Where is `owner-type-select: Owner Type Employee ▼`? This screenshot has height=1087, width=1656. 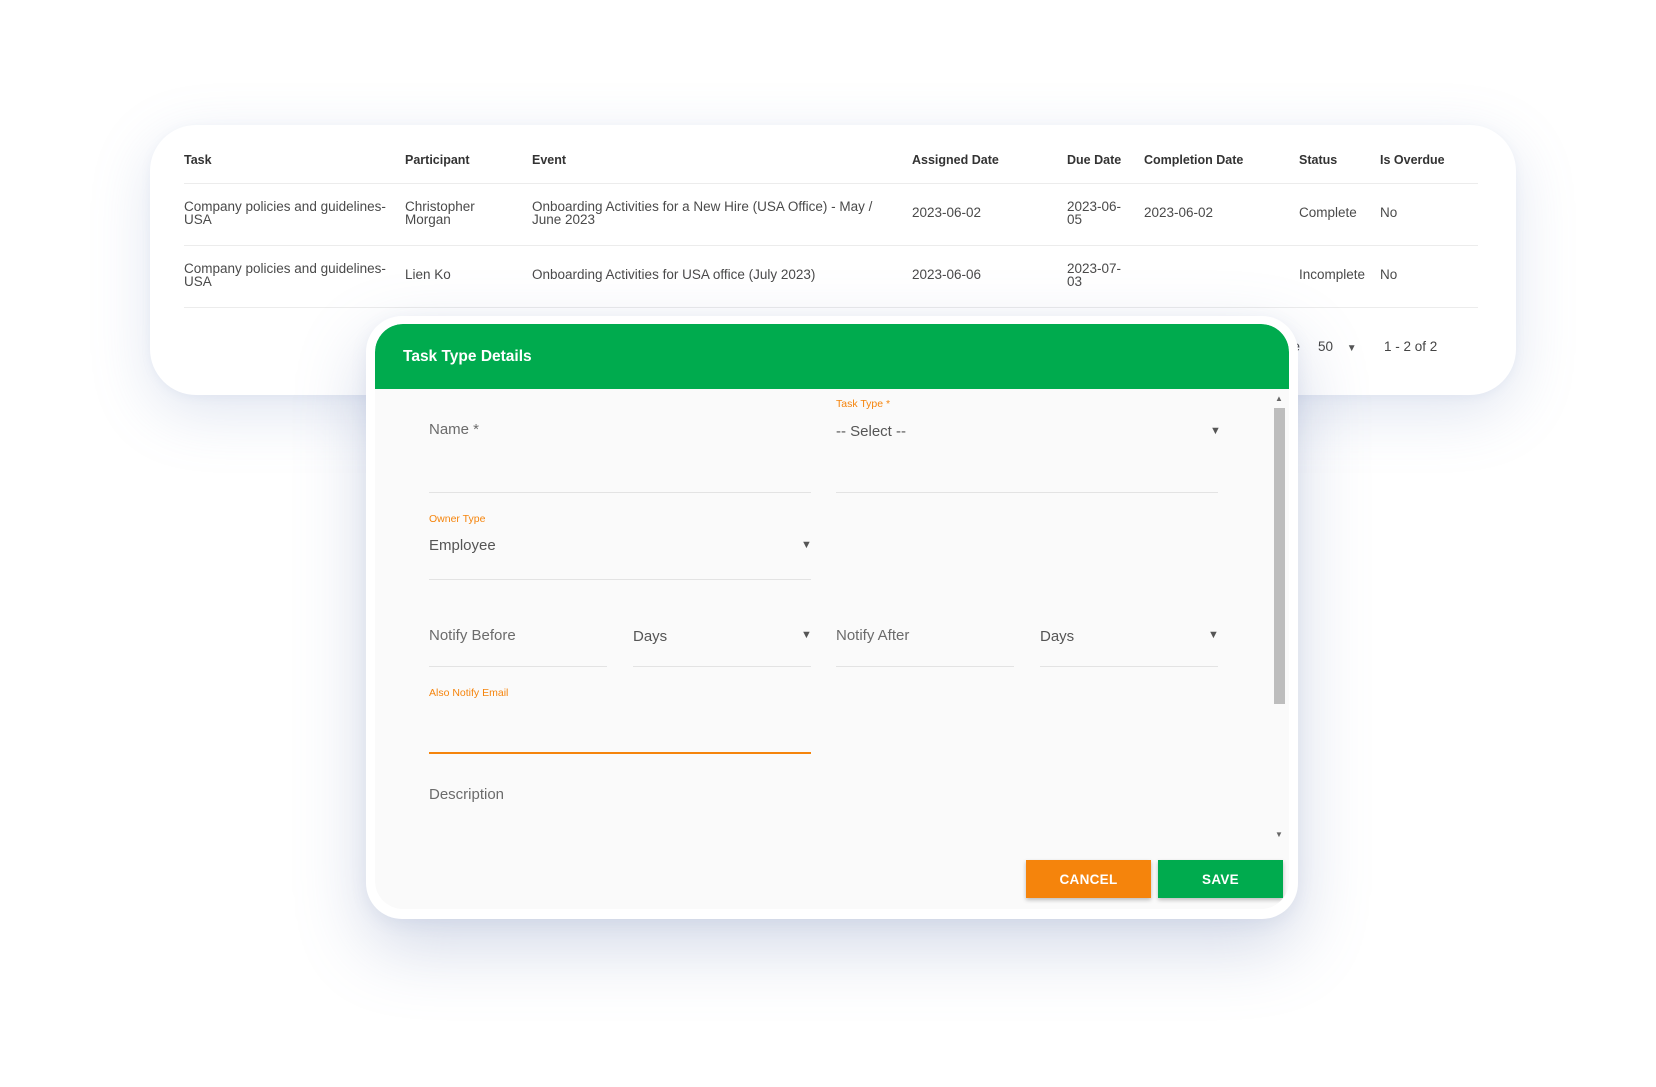
owner-type-select: Owner Type Employee ▼ is located at coordinates (620, 536).